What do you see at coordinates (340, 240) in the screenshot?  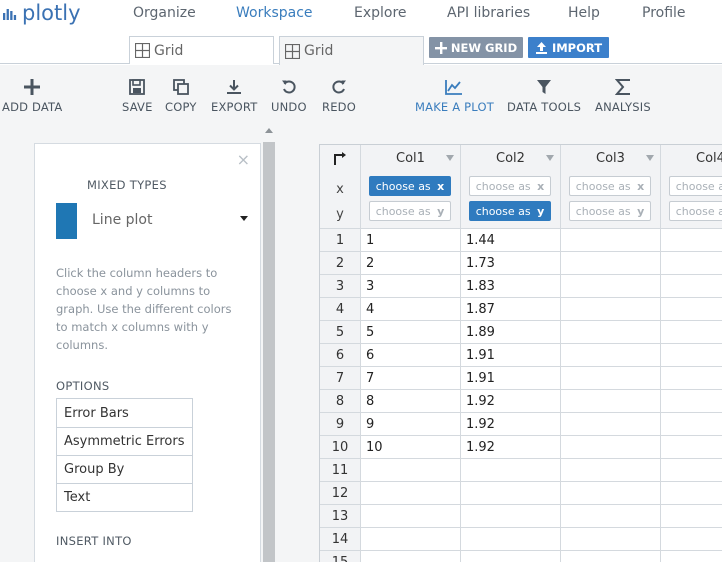 I see `row-number: 1` at bounding box center [340, 240].